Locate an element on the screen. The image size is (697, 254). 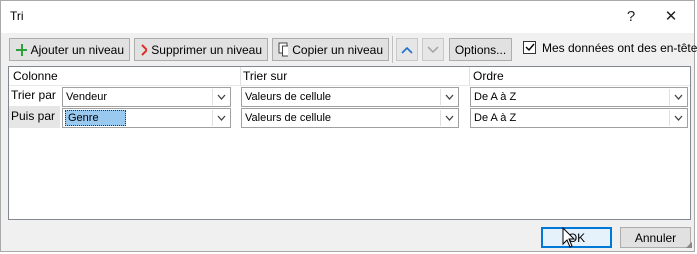
move-up-button is located at coordinates (407, 49).